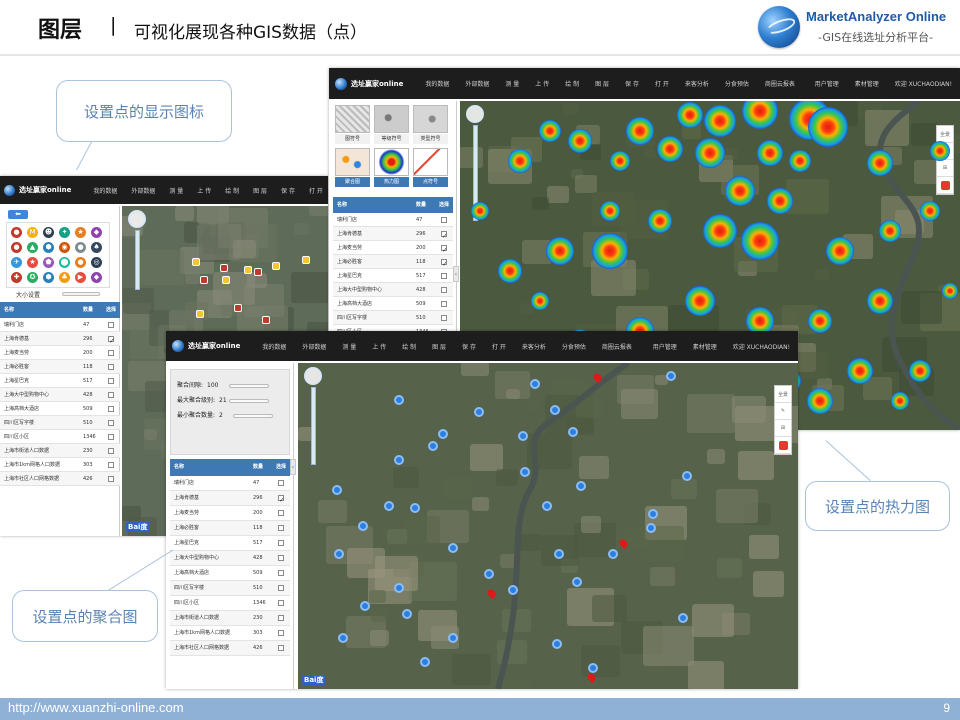 This screenshot has width=960, height=720. I want to click on map-zoom-slider, so click(137, 260).